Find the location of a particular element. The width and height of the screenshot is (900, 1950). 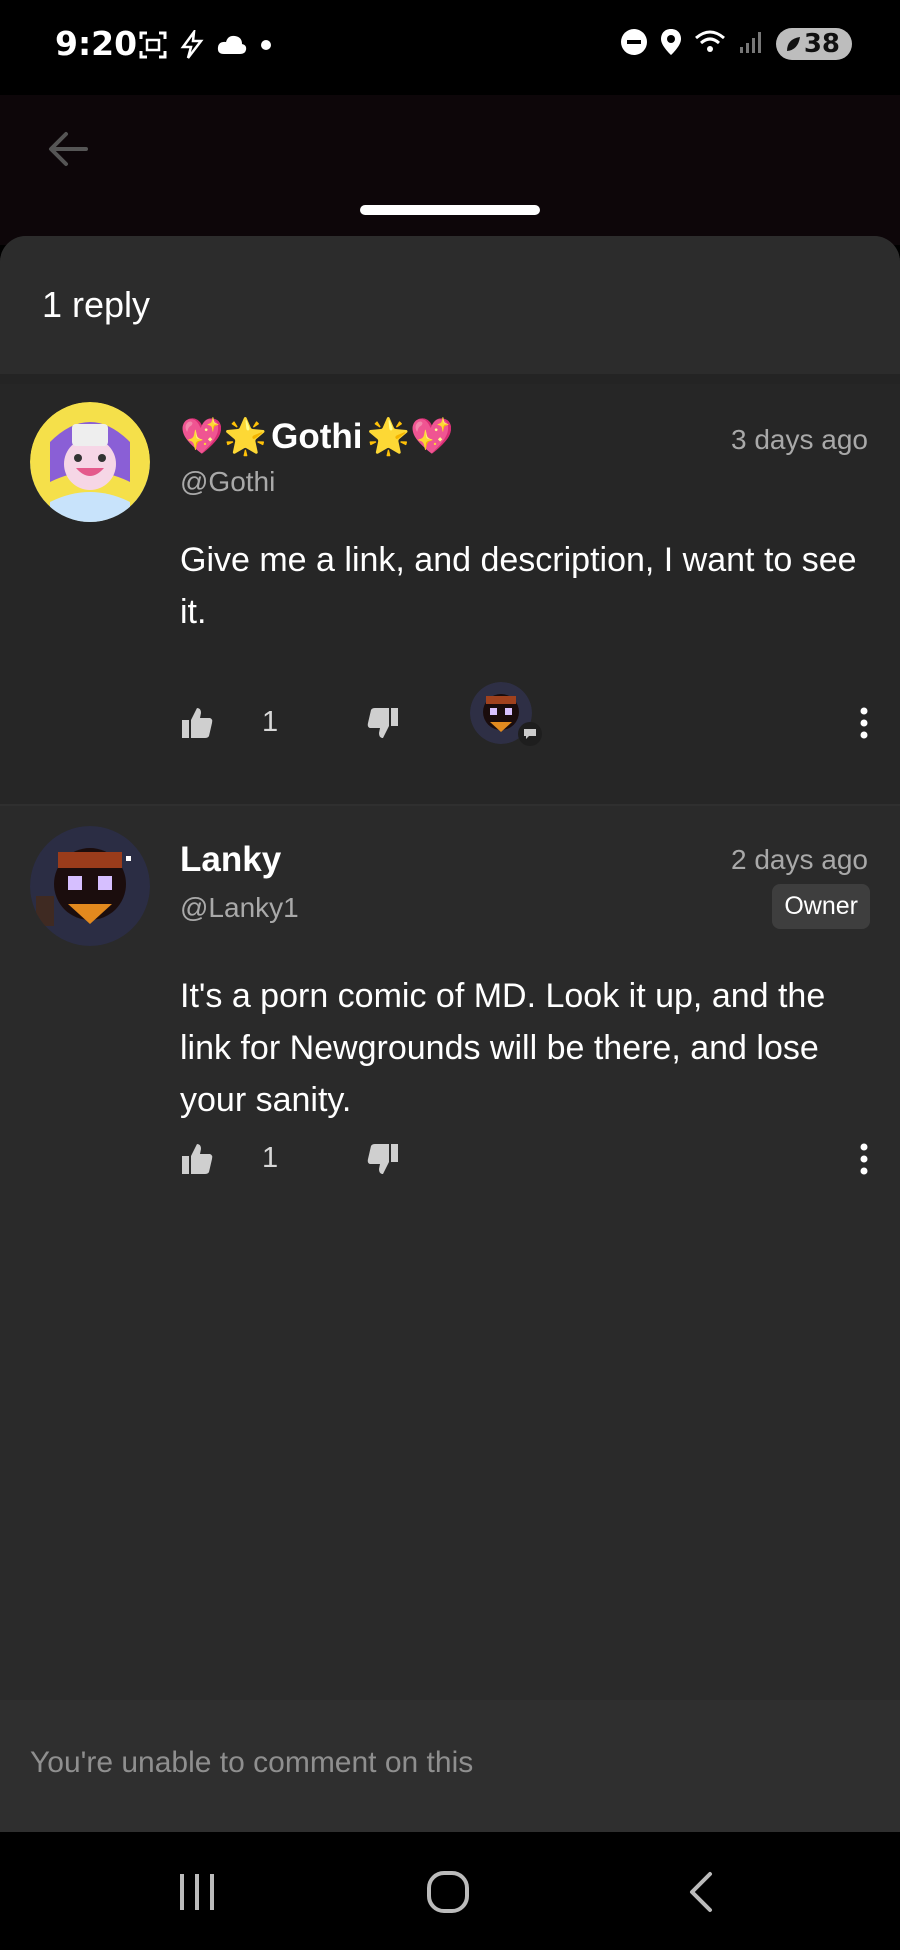

author-name: Lanky is located at coordinates (231, 859).